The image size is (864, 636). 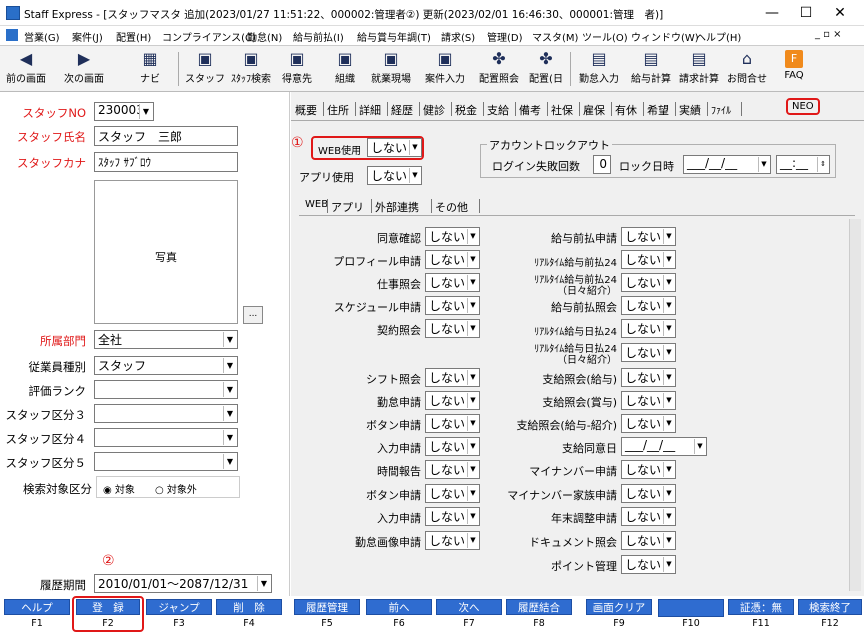 What do you see at coordinates (699, 69) in the screenshot?
I see `billing-calc-button: ▤ 請求計算` at bounding box center [699, 69].